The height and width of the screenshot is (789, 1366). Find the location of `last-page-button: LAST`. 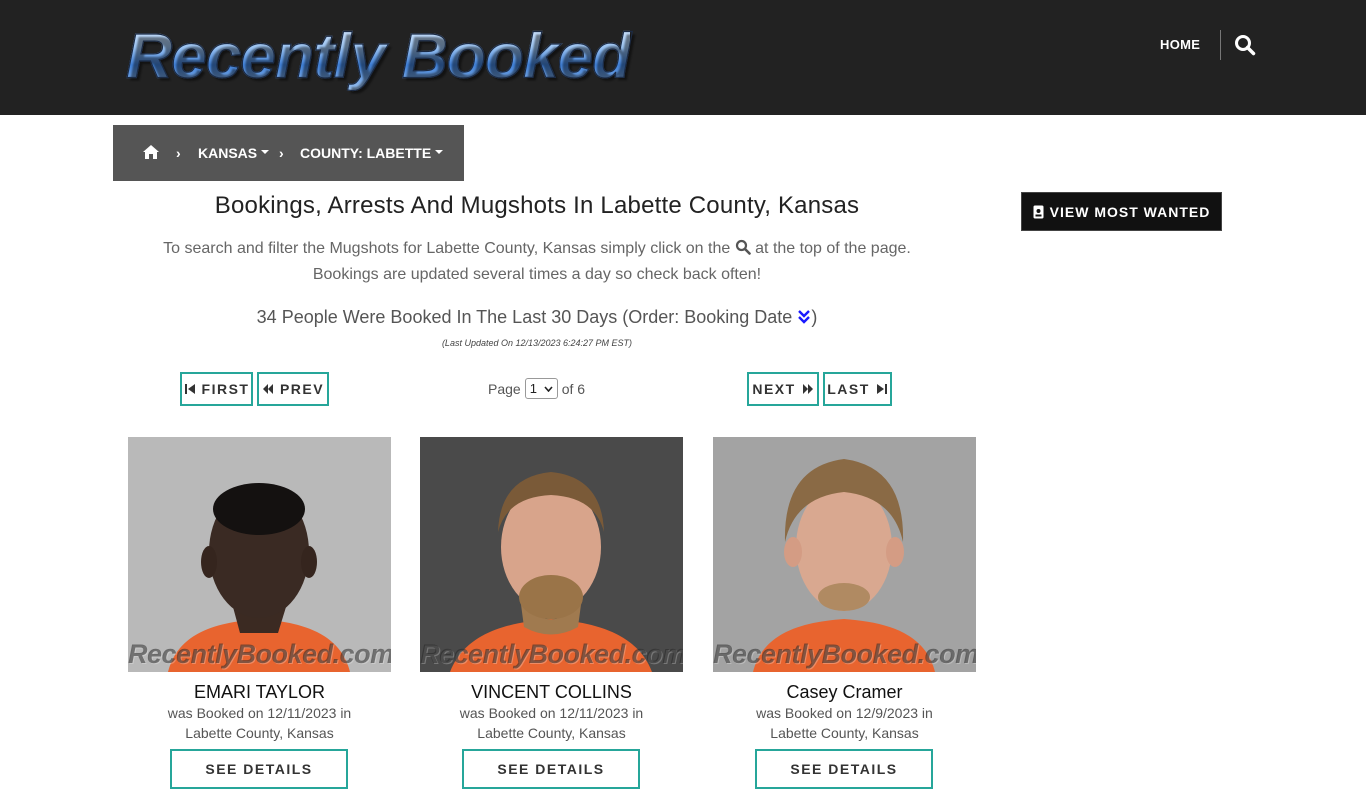

last-page-button: LAST is located at coordinates (857, 389).